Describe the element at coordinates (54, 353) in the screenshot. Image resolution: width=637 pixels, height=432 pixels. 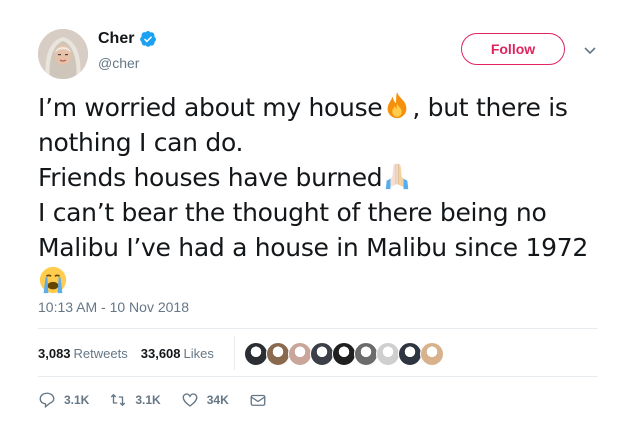
I see `retweets-count: 3,083` at that location.